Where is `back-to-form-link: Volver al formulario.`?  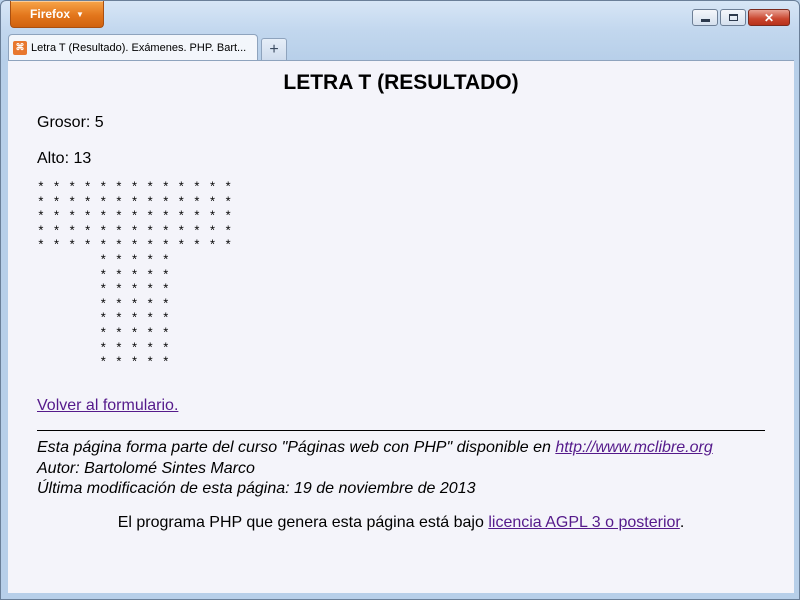
back-to-form-link: Volver al formulario. is located at coordinates (107, 405).